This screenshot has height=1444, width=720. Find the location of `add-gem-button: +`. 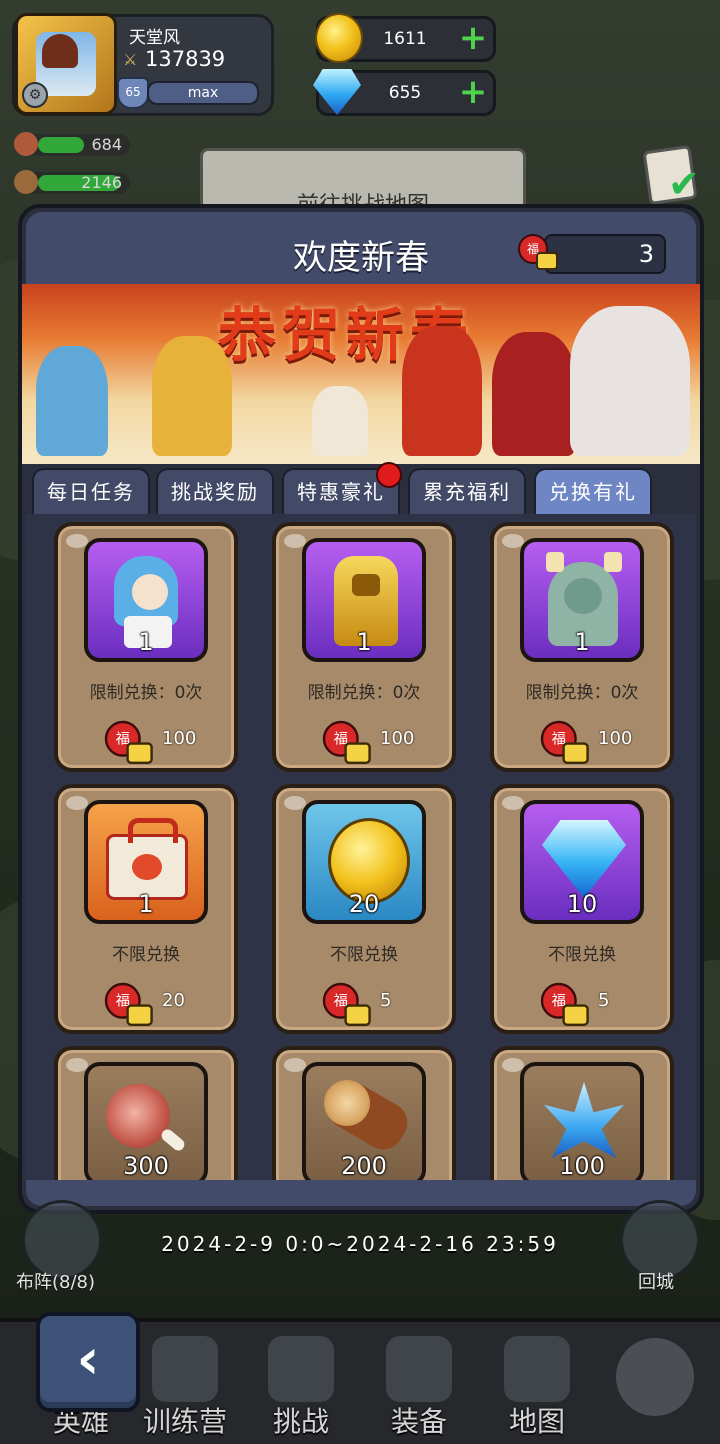

add-gem-button: + is located at coordinates (473, 92).